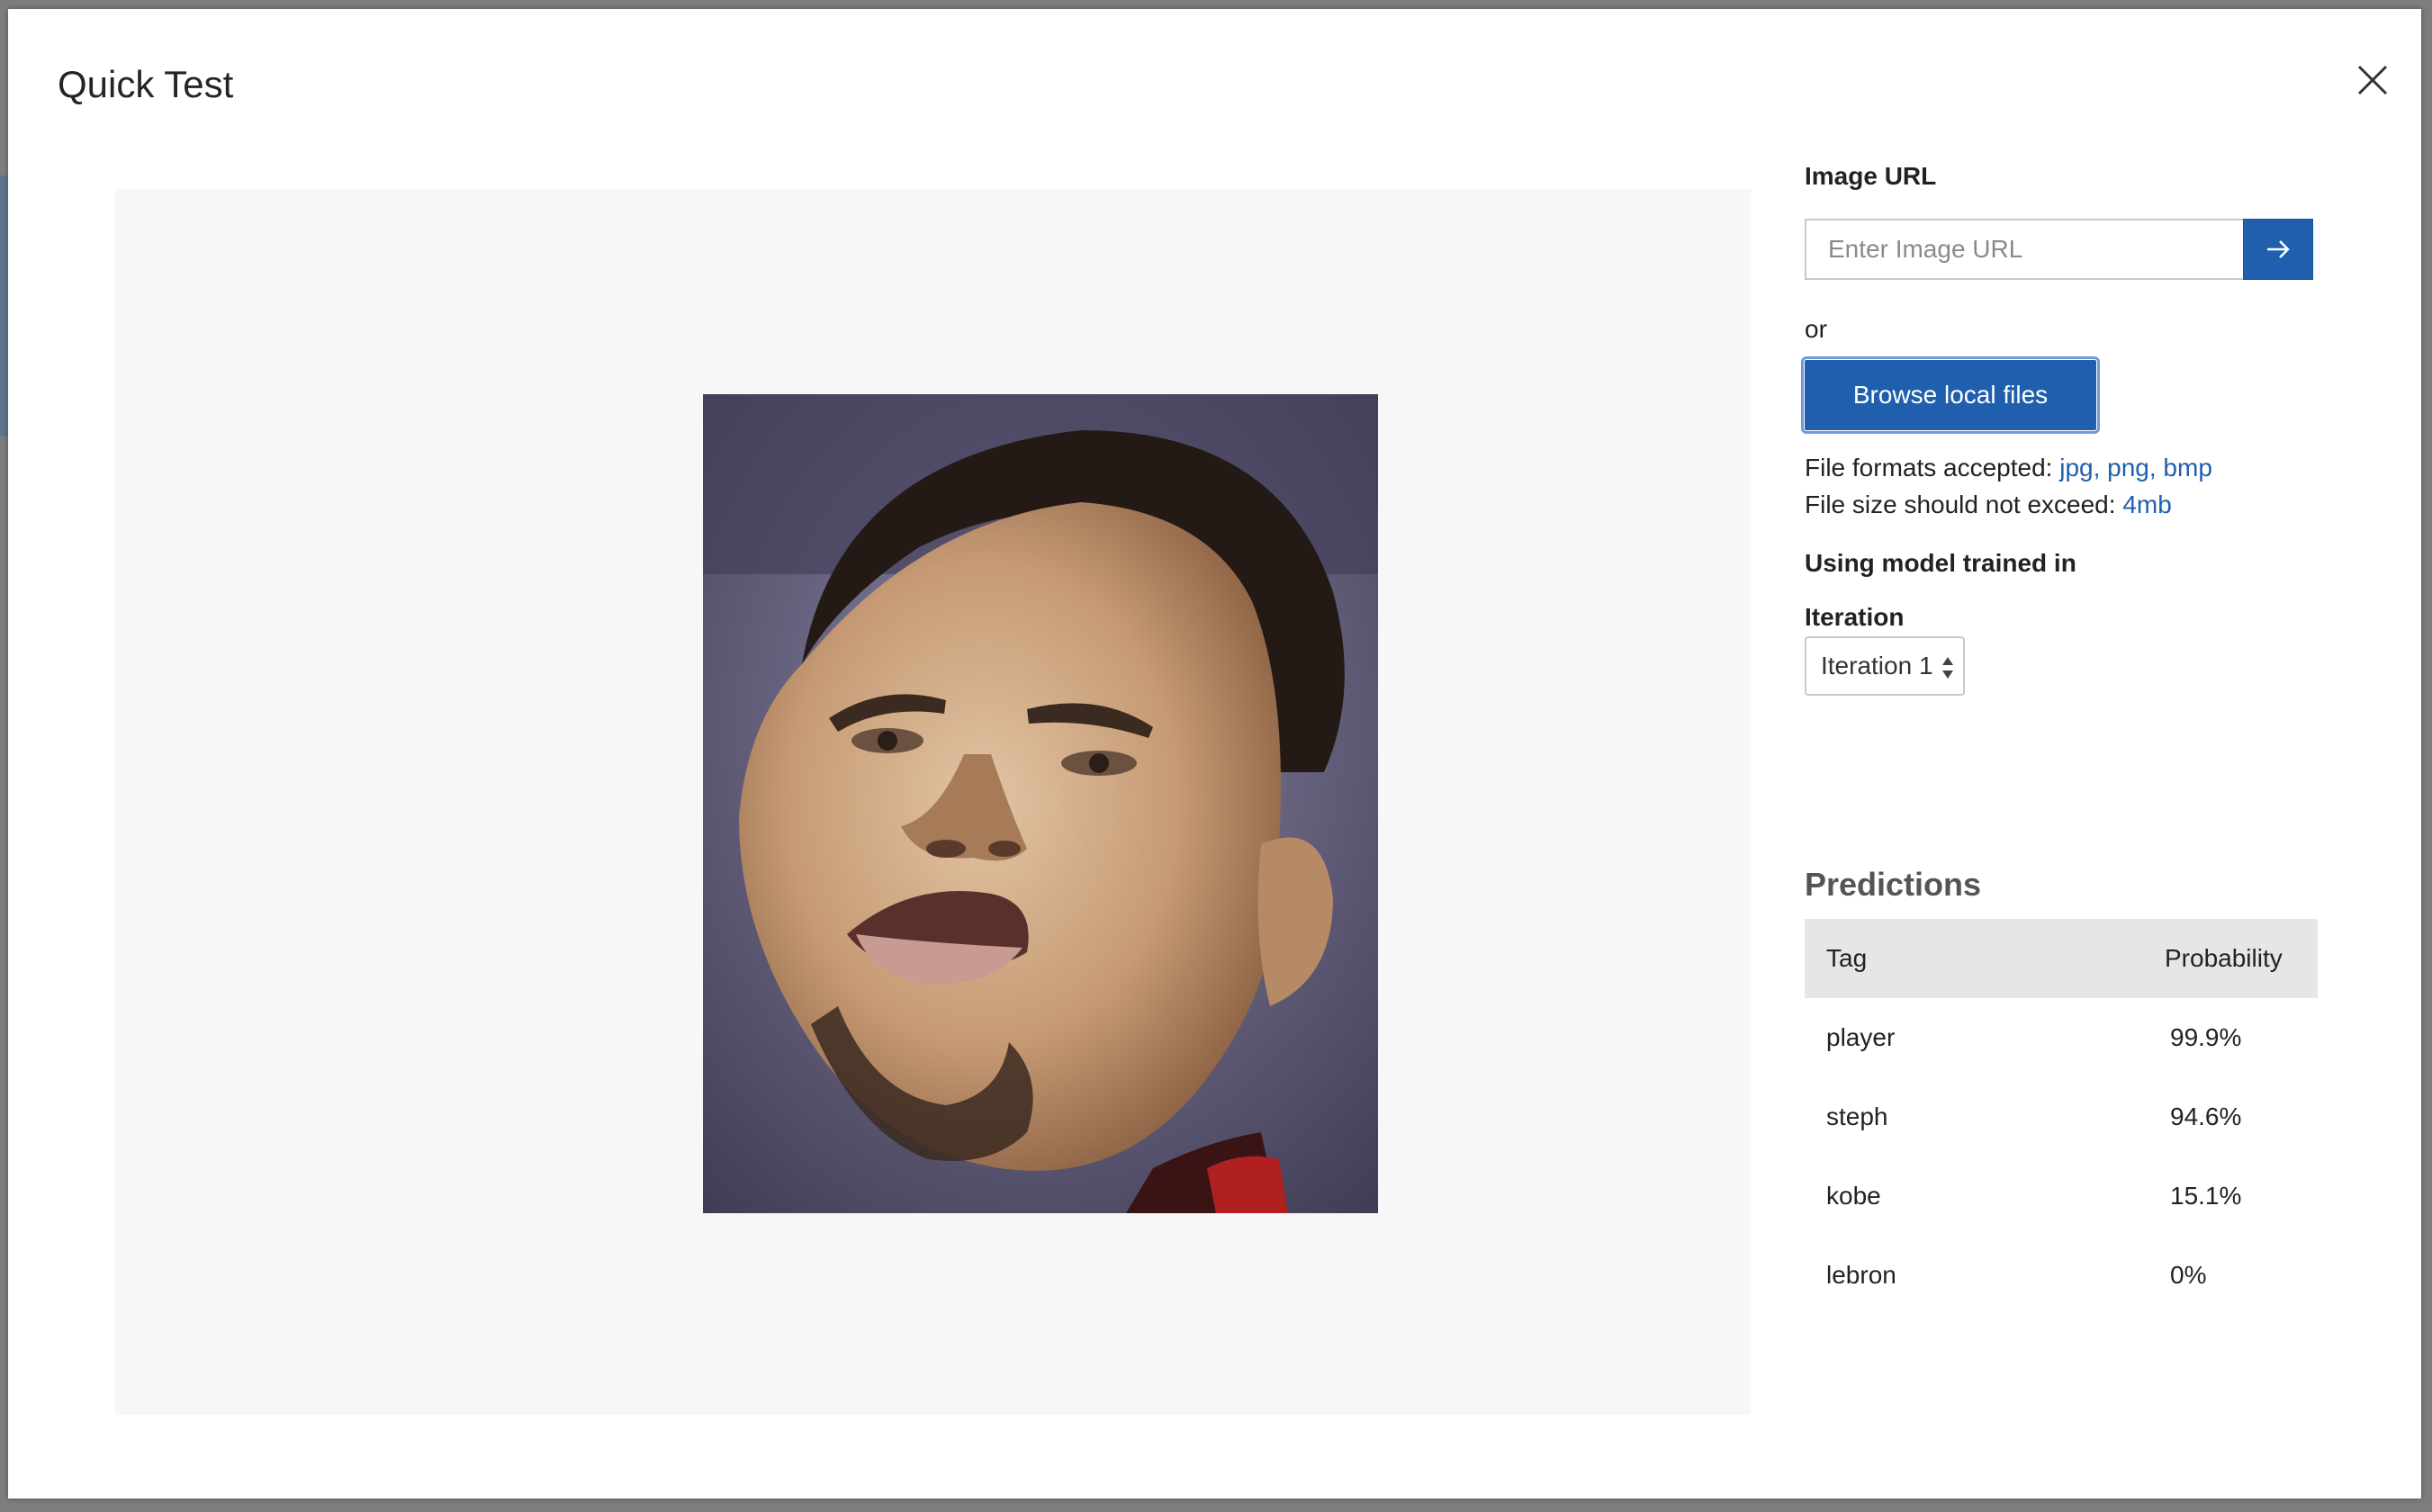 This screenshot has width=2432, height=1512. Describe the element at coordinates (1932, 468) in the screenshot. I see `file-formats-label: File formats accepted:` at that location.